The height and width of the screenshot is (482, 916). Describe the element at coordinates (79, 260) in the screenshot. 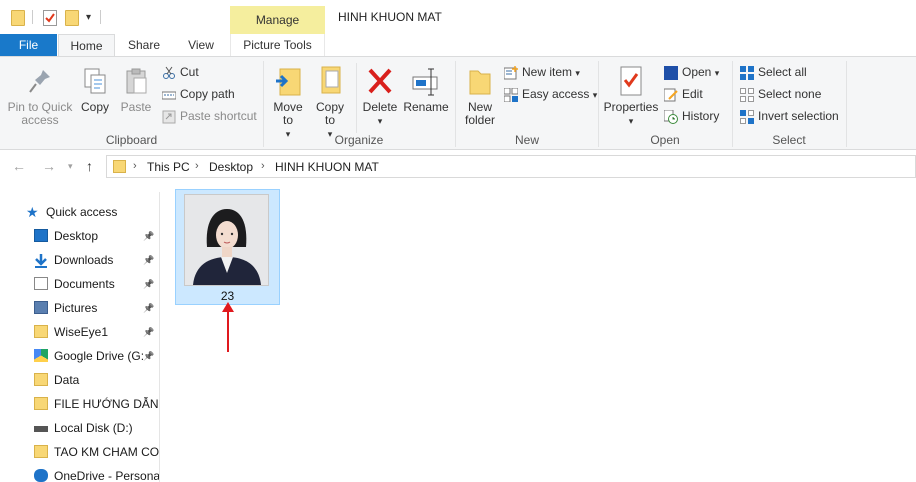

I see `nav-item: Downloads 📌` at that location.